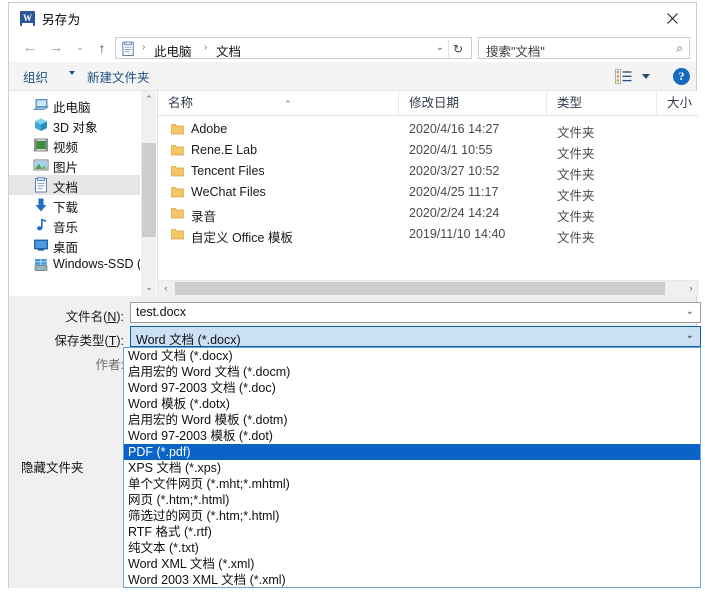 This screenshot has width=705, height=600. Describe the element at coordinates (412, 500) in the screenshot. I see `dropdown-option: 网页 (*.htm;*.html)` at that location.